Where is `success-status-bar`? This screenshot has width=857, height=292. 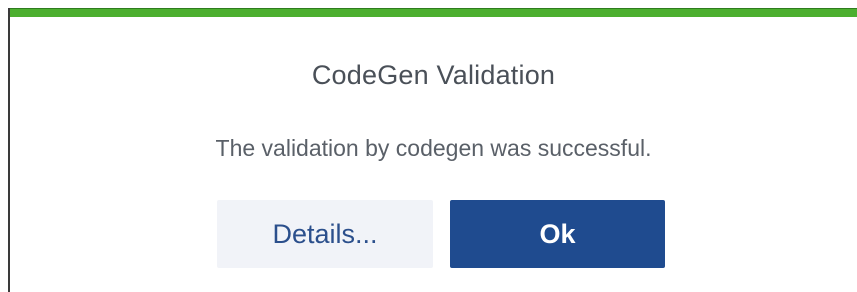 success-status-bar is located at coordinates (433, 12).